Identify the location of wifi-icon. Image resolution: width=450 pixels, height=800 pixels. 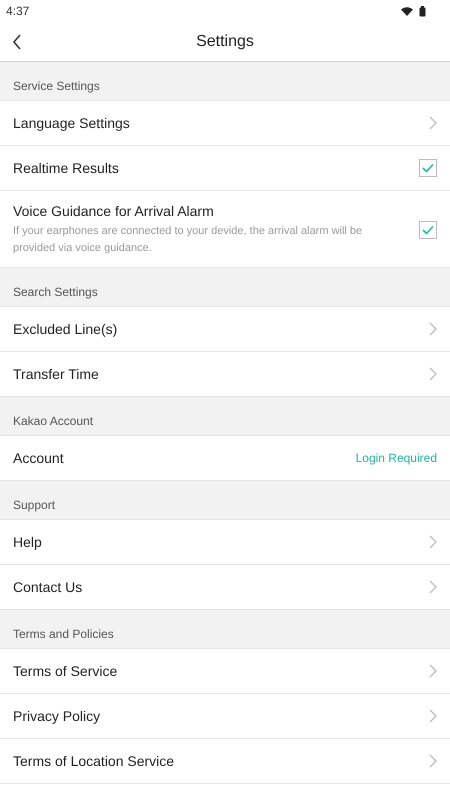
(407, 11).